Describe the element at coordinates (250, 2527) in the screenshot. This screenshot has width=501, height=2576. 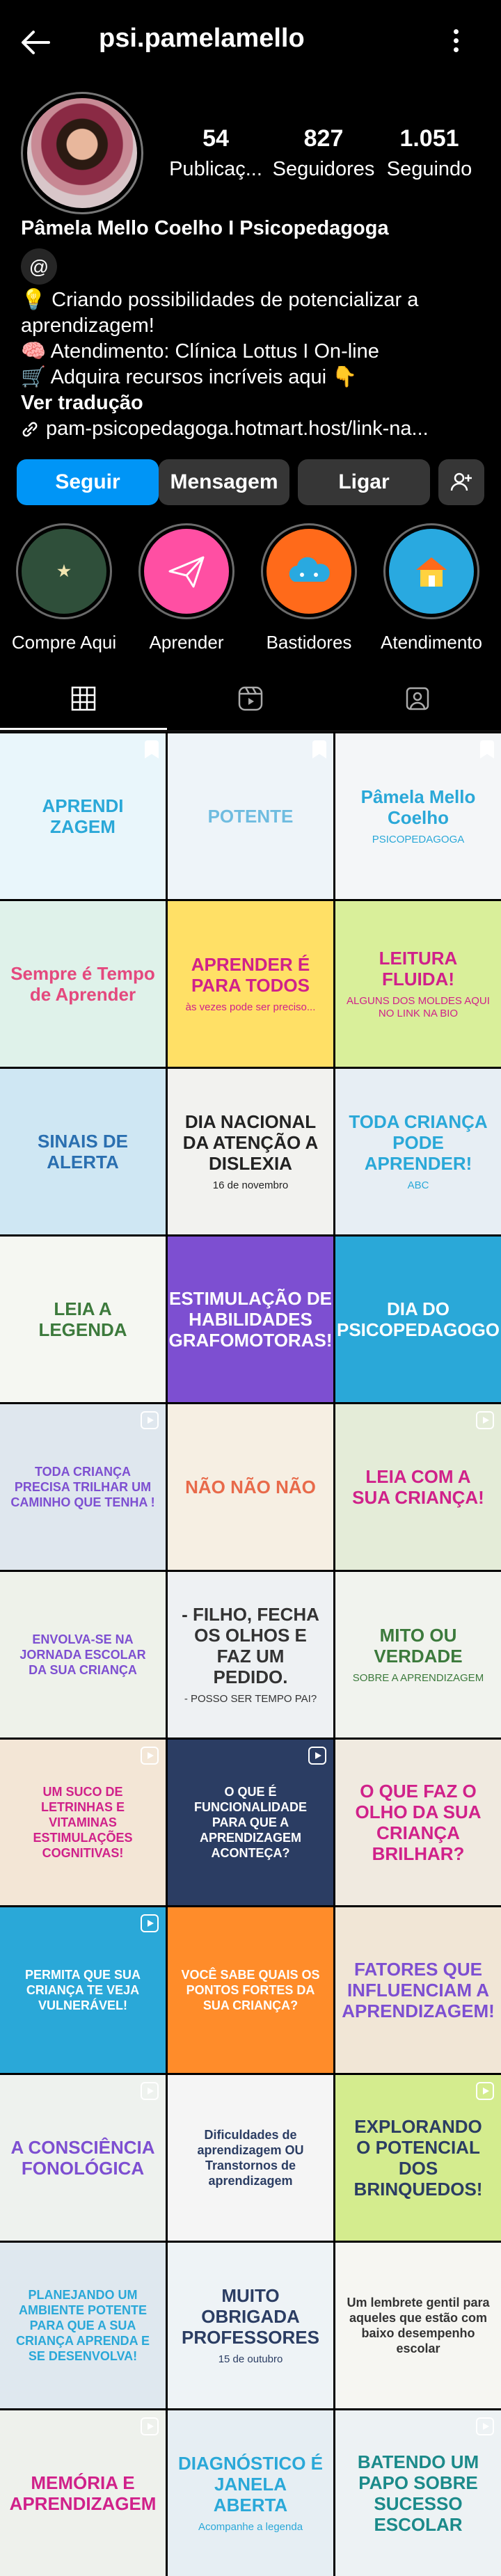
I see `post-subtitle: Acompanhe a legenda` at that location.